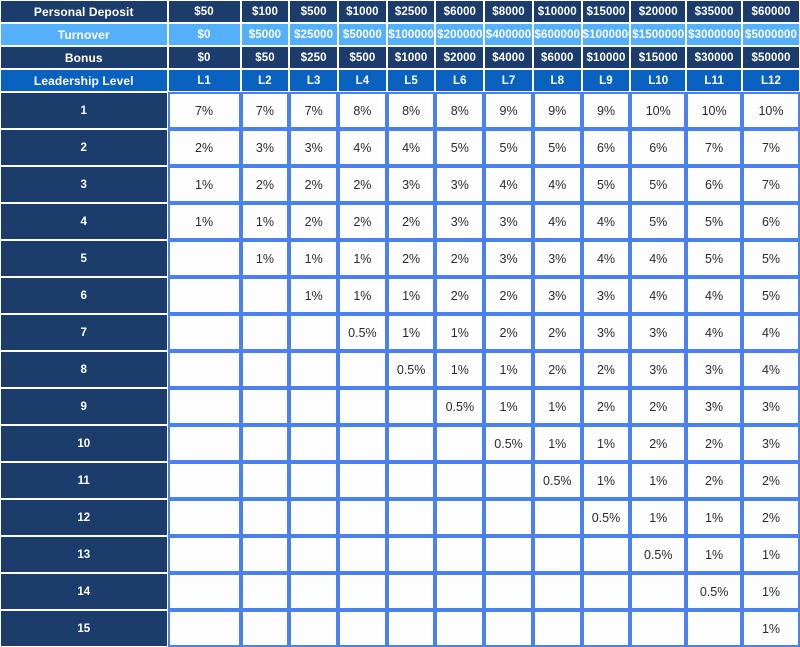 This screenshot has width=800, height=647. I want to click on leadership-level-cell: L1, so click(204, 80).